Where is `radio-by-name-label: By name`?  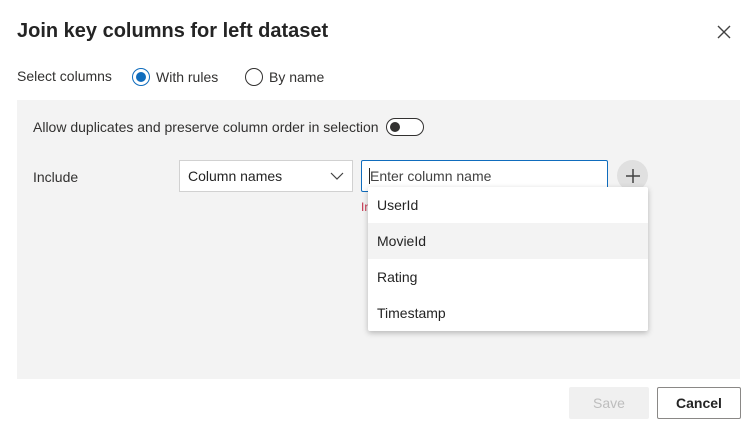 radio-by-name-label: By name is located at coordinates (297, 77).